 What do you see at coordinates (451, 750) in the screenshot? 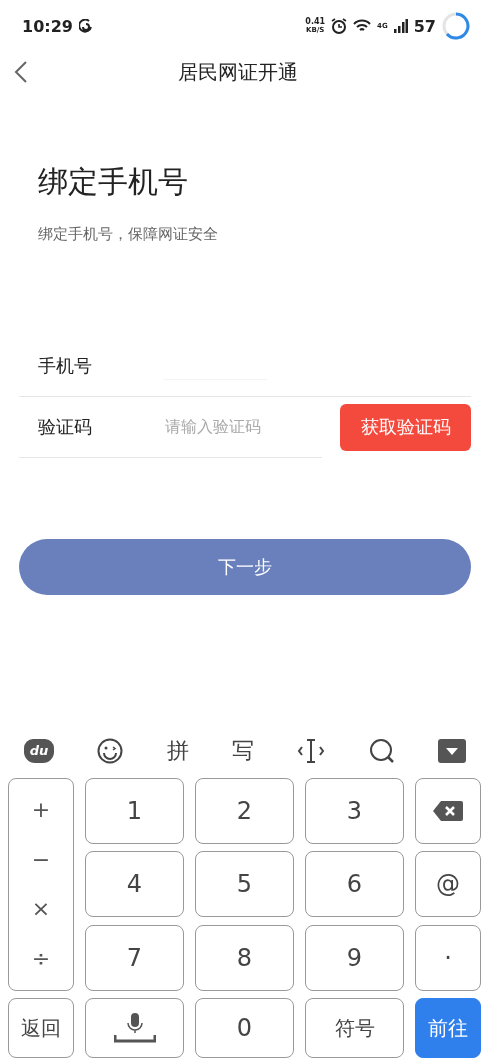
I see `hide-keyboard-icon` at bounding box center [451, 750].